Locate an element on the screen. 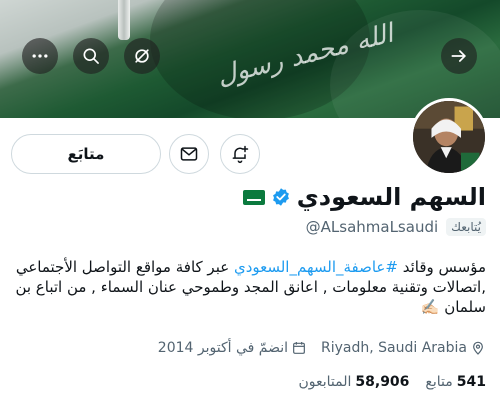 This screenshot has height=396, width=500. arrow-right-icon is located at coordinates (458, 56).